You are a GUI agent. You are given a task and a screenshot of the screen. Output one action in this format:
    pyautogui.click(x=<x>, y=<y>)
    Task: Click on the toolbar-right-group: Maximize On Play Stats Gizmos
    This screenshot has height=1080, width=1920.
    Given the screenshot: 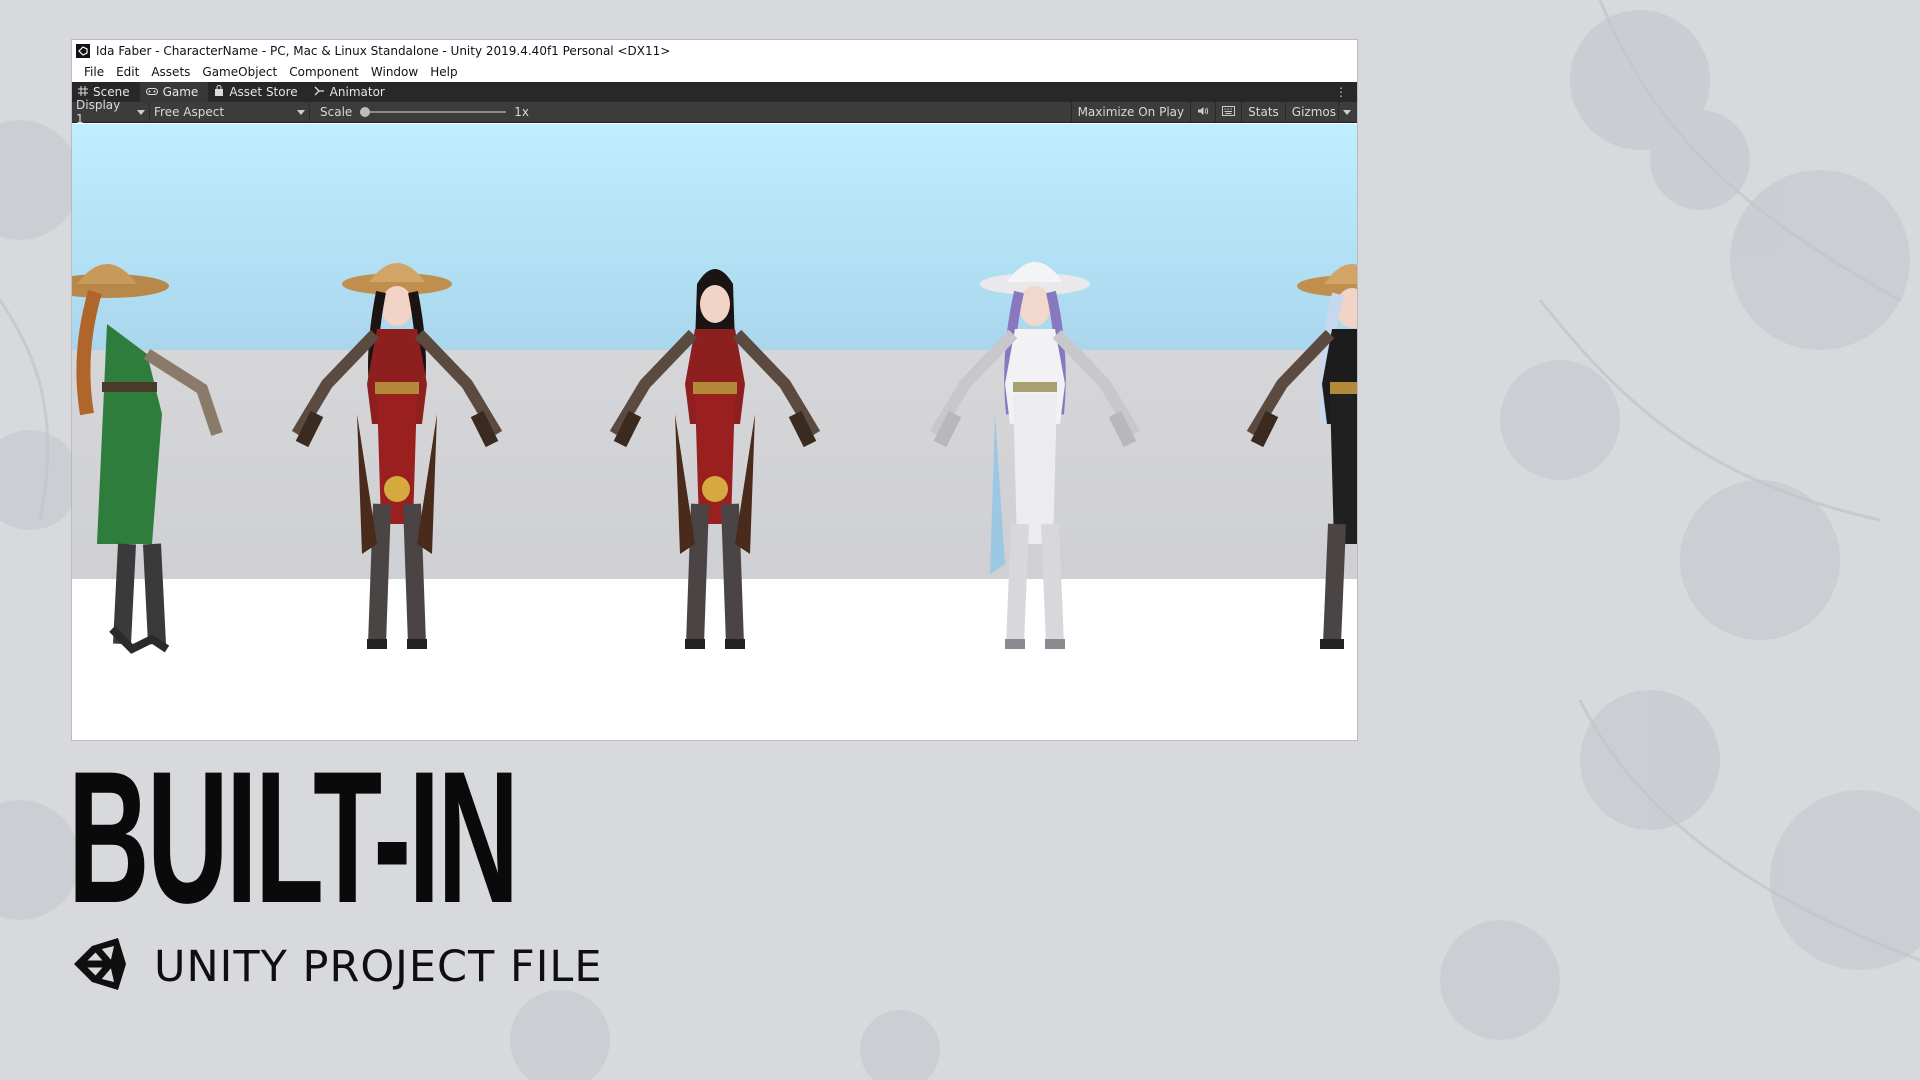 What is the action you would take?
    pyautogui.click(x=1213, y=112)
    